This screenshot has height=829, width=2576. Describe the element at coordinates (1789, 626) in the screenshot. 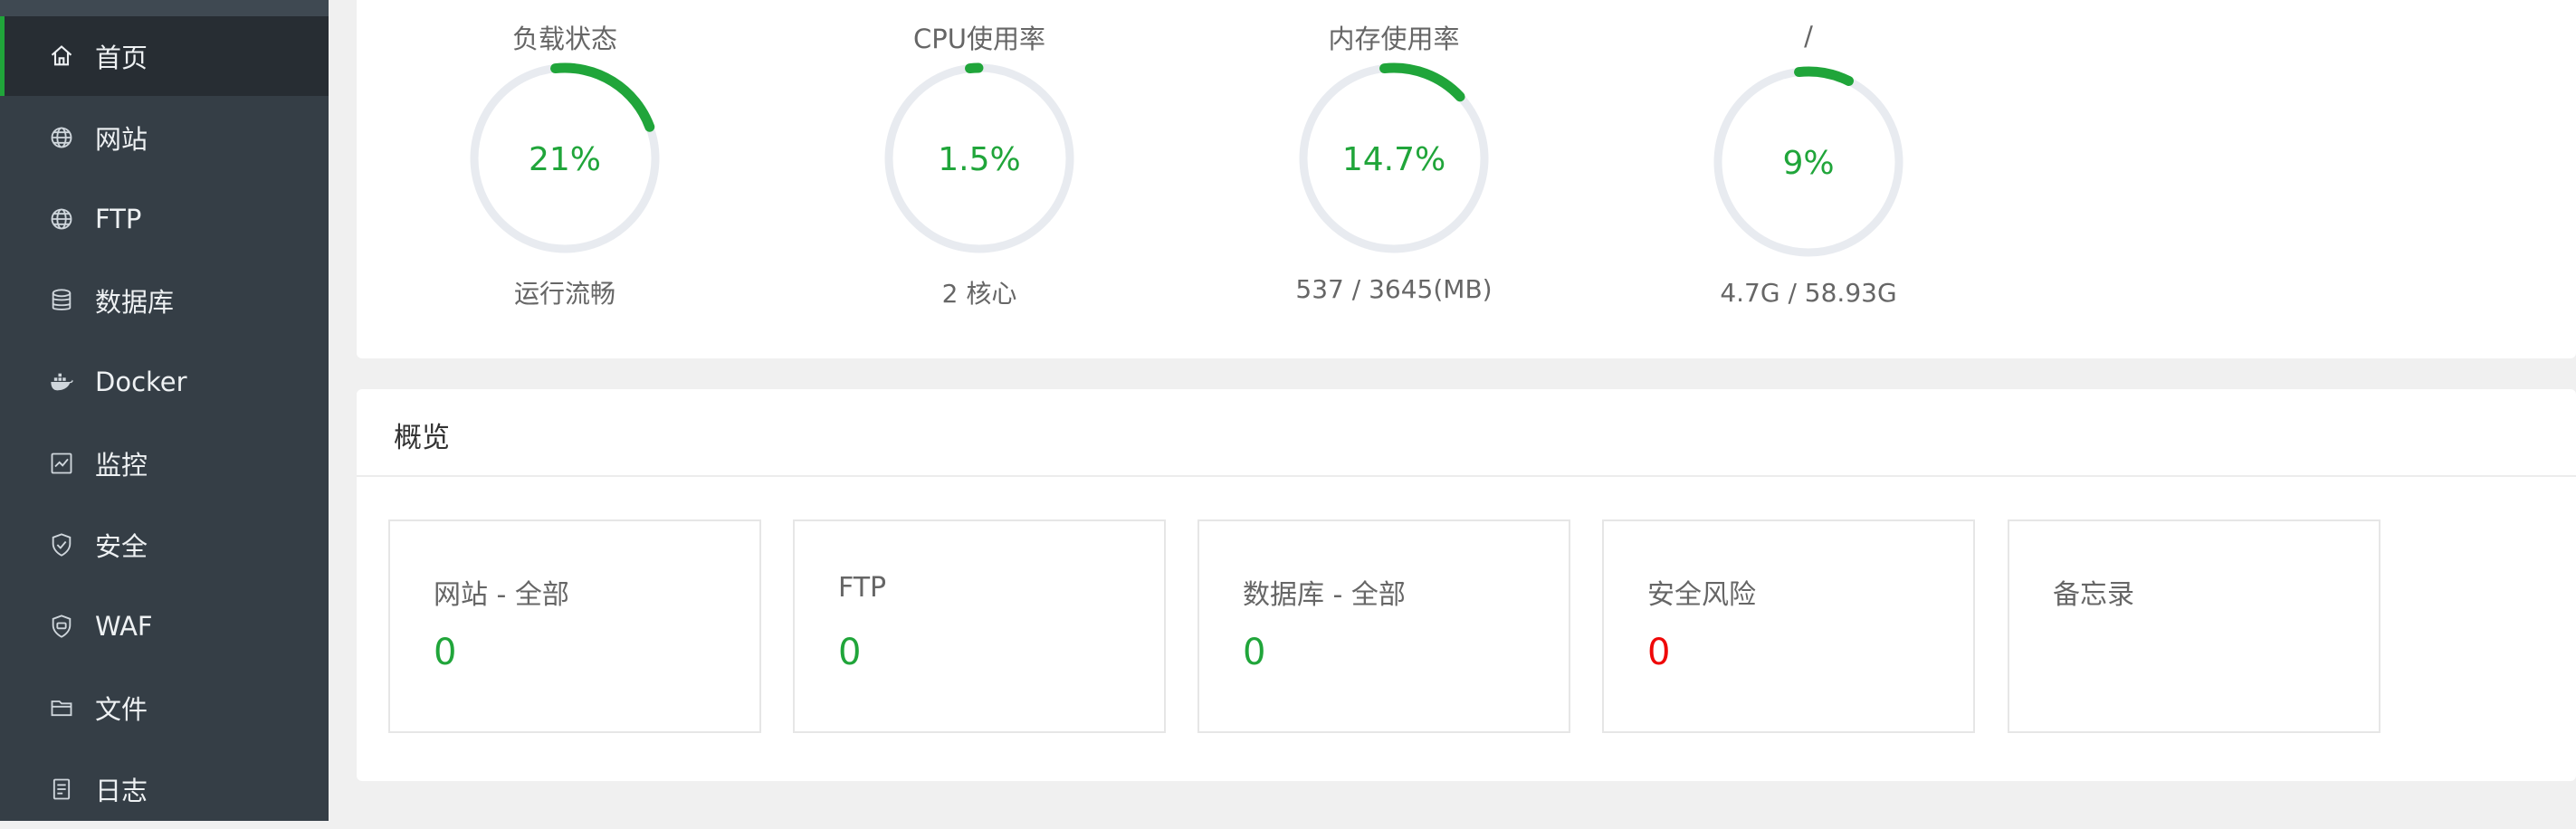

I see `overview-box-security-risk: 安全风险 0` at that location.